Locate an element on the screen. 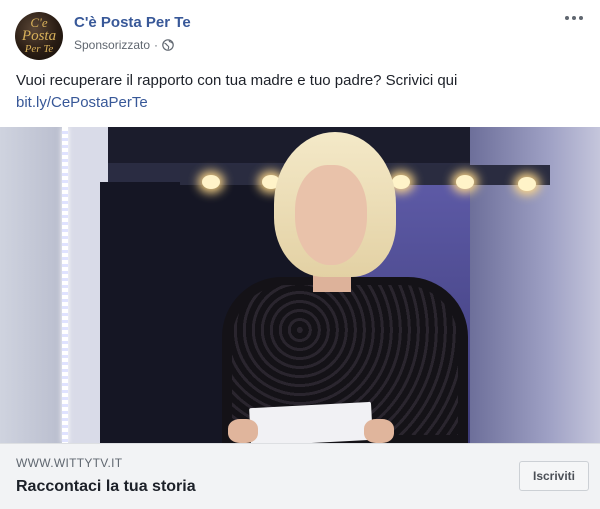 This screenshot has height=509, width=600. studio-ceiling is located at coordinates (285, 145).